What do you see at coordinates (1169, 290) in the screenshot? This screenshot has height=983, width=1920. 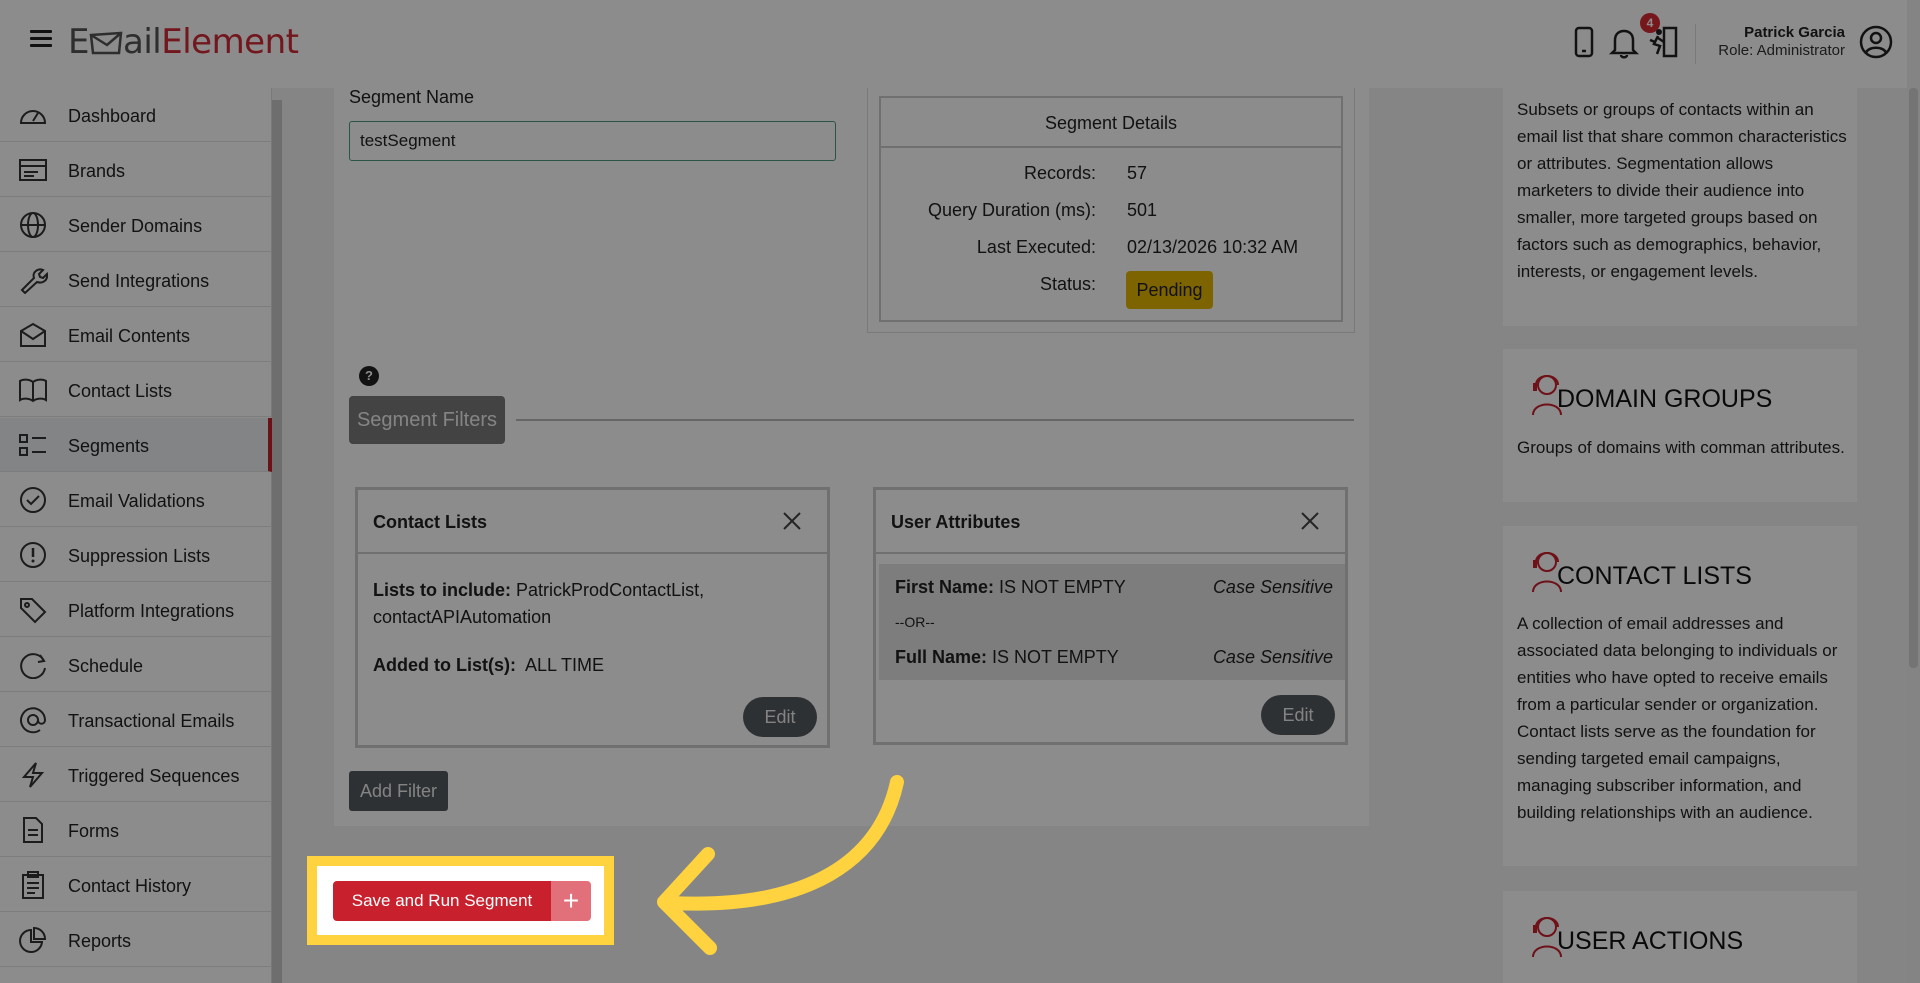 I see `status-badge: Pending` at bounding box center [1169, 290].